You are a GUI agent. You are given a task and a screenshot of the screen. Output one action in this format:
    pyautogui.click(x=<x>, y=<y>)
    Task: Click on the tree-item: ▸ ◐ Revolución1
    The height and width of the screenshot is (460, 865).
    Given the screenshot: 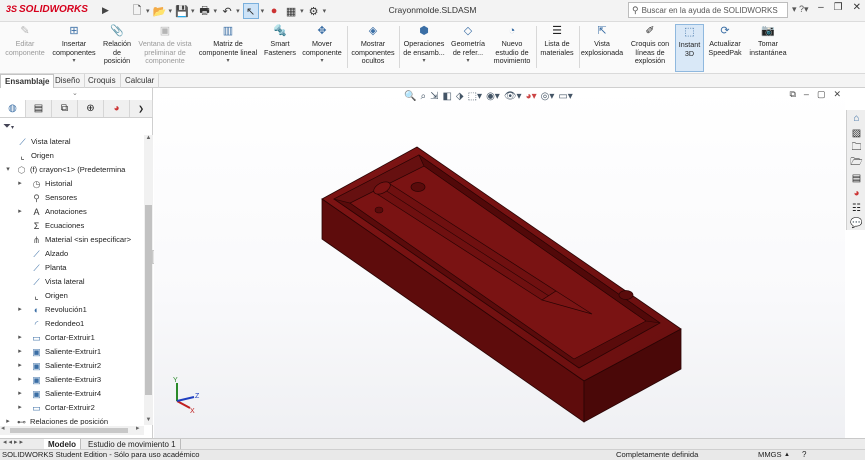 What is the action you would take?
    pyautogui.click(x=72, y=310)
    